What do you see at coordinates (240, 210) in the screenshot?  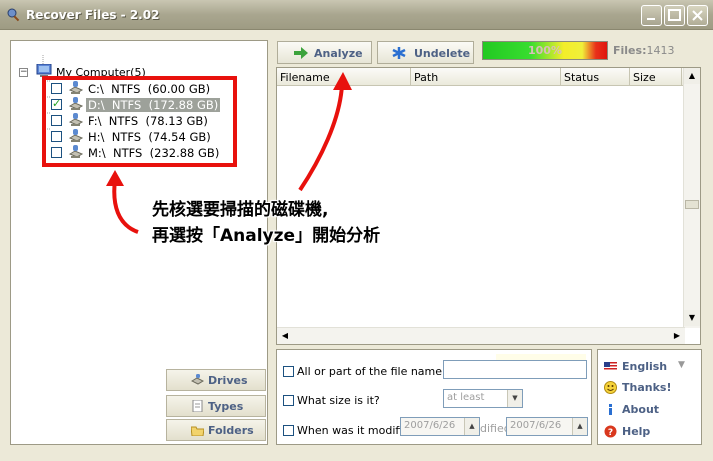 I see `annotation-line-1: 先核選要掃描的磁碟機,` at bounding box center [240, 210].